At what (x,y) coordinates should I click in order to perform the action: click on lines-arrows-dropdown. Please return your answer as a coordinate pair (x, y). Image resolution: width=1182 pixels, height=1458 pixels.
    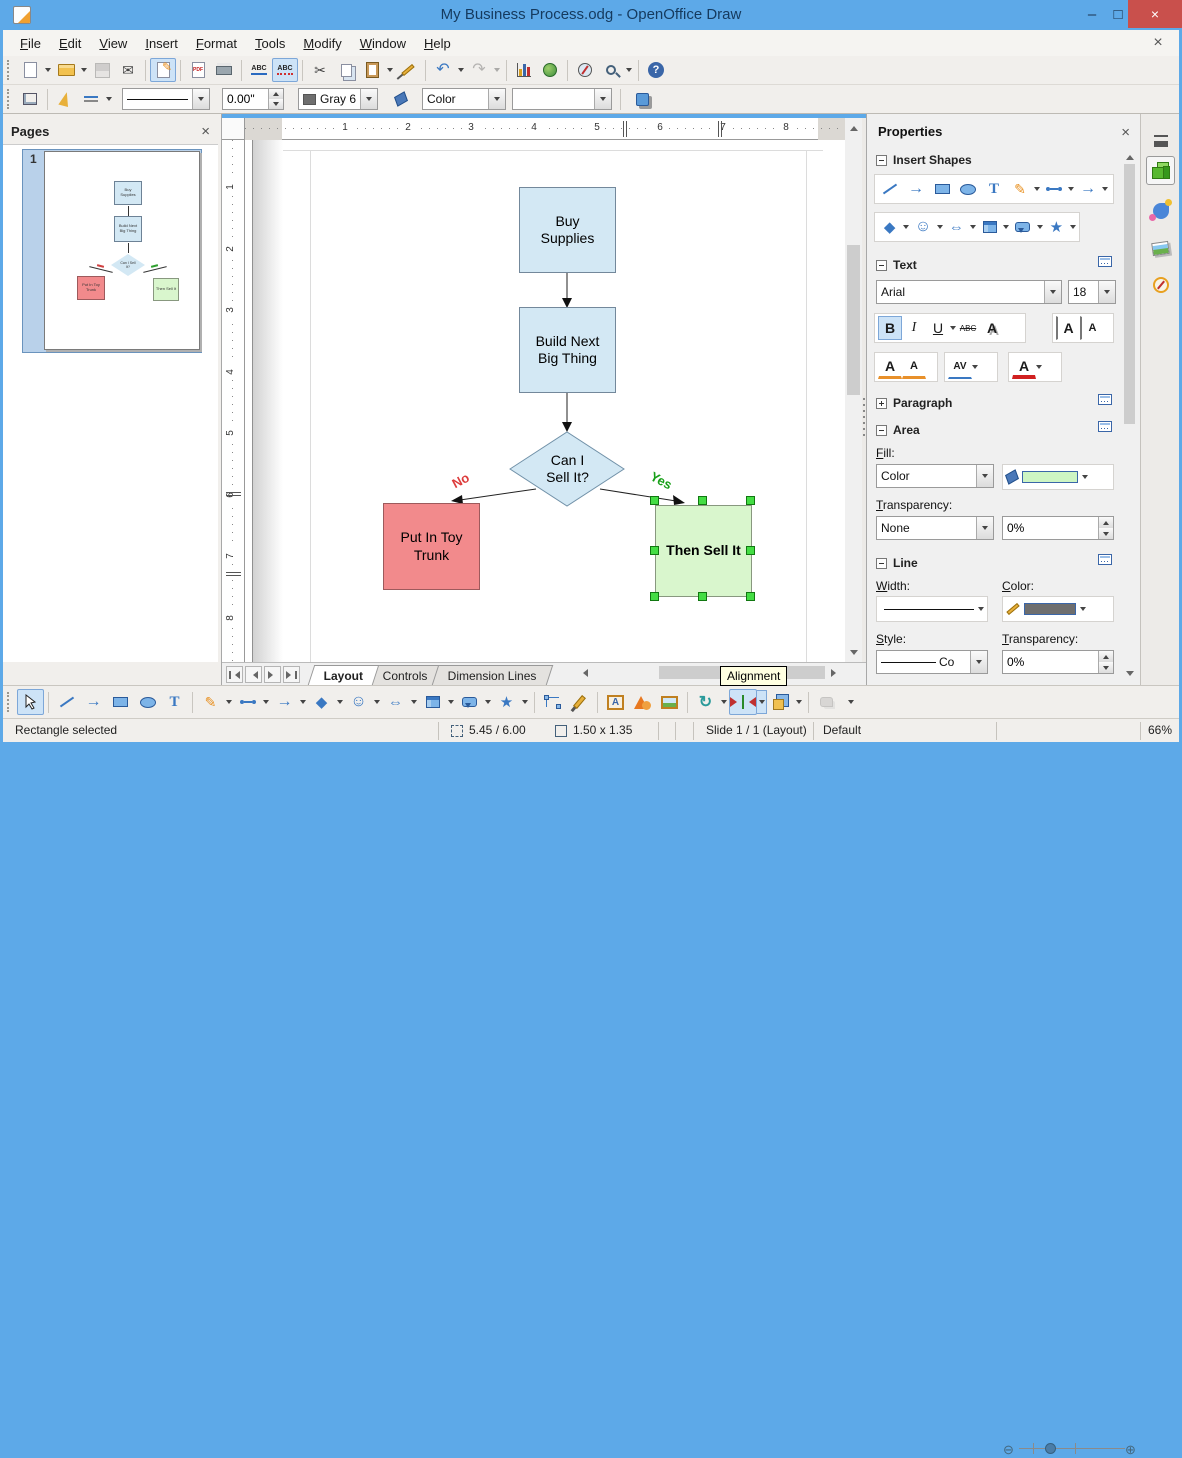
    Looking at the image, I should click on (303, 702).